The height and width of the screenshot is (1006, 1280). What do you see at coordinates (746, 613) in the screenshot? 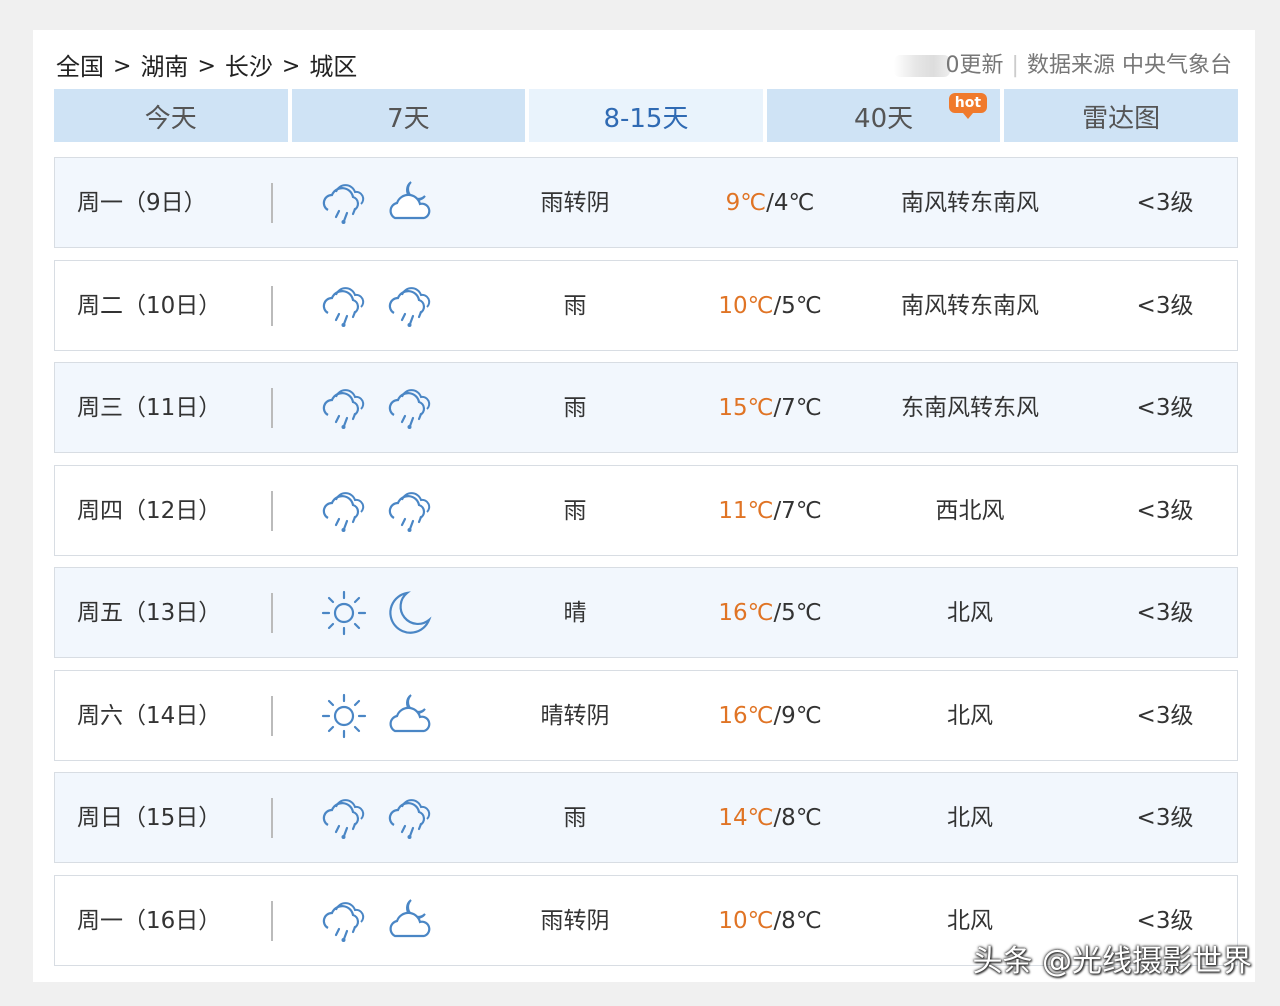
I see `high-temp: 16℃` at bounding box center [746, 613].